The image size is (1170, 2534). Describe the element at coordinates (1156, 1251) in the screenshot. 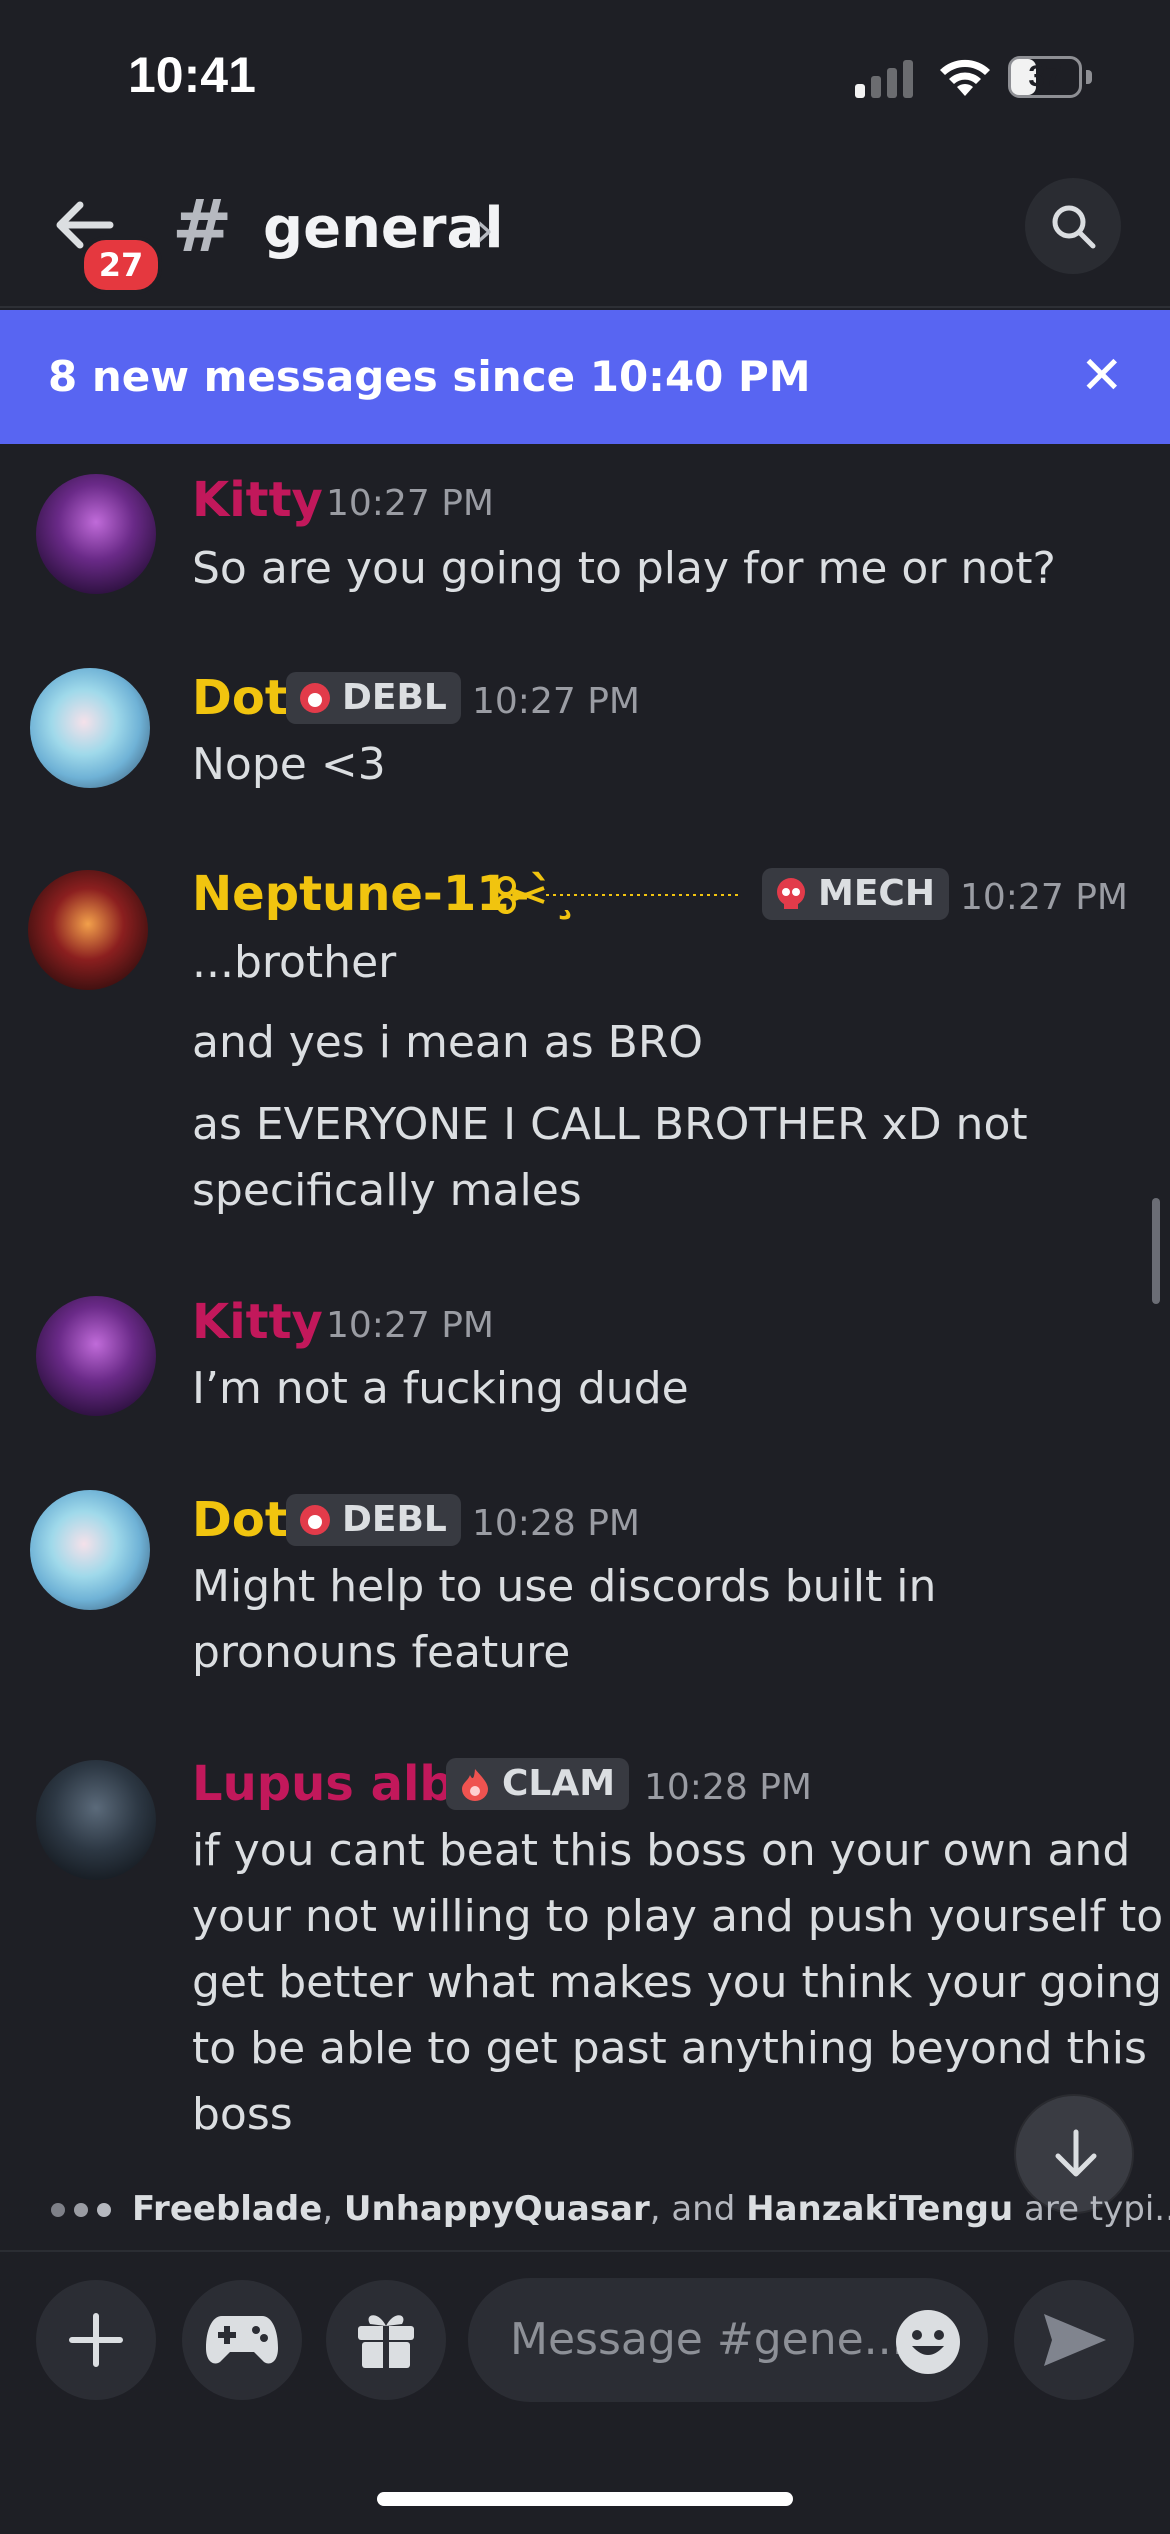

I see `scrollbar` at that location.